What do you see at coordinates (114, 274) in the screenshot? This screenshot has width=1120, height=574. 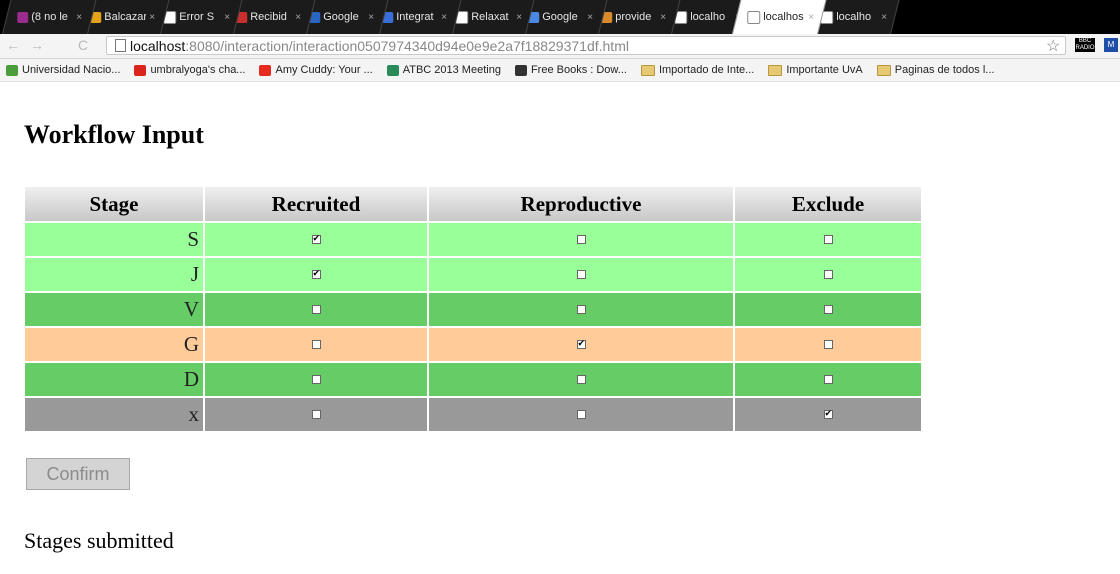 I see `stage-cell: J` at bounding box center [114, 274].